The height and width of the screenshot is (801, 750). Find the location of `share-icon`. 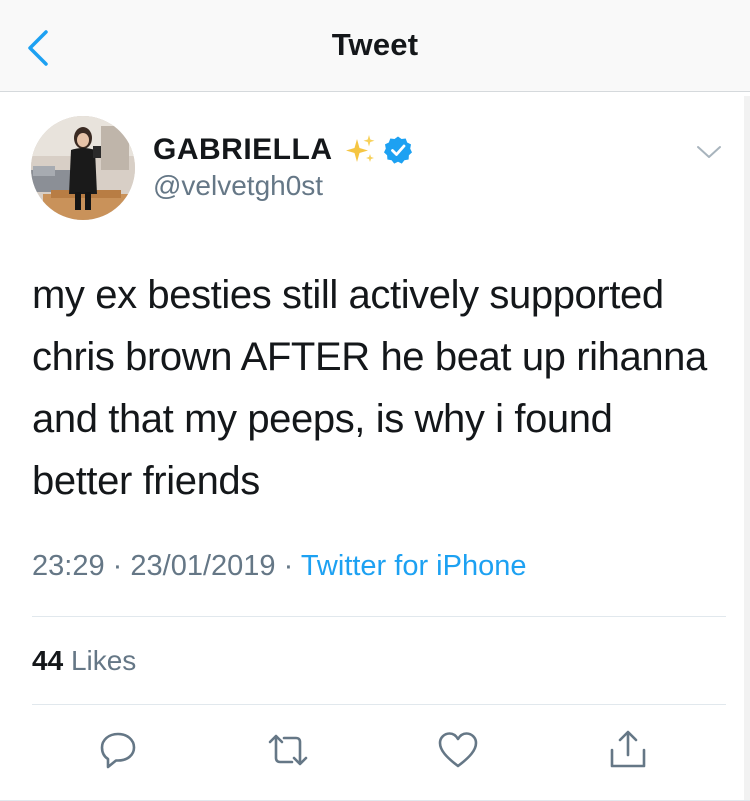

share-icon is located at coordinates (628, 750).